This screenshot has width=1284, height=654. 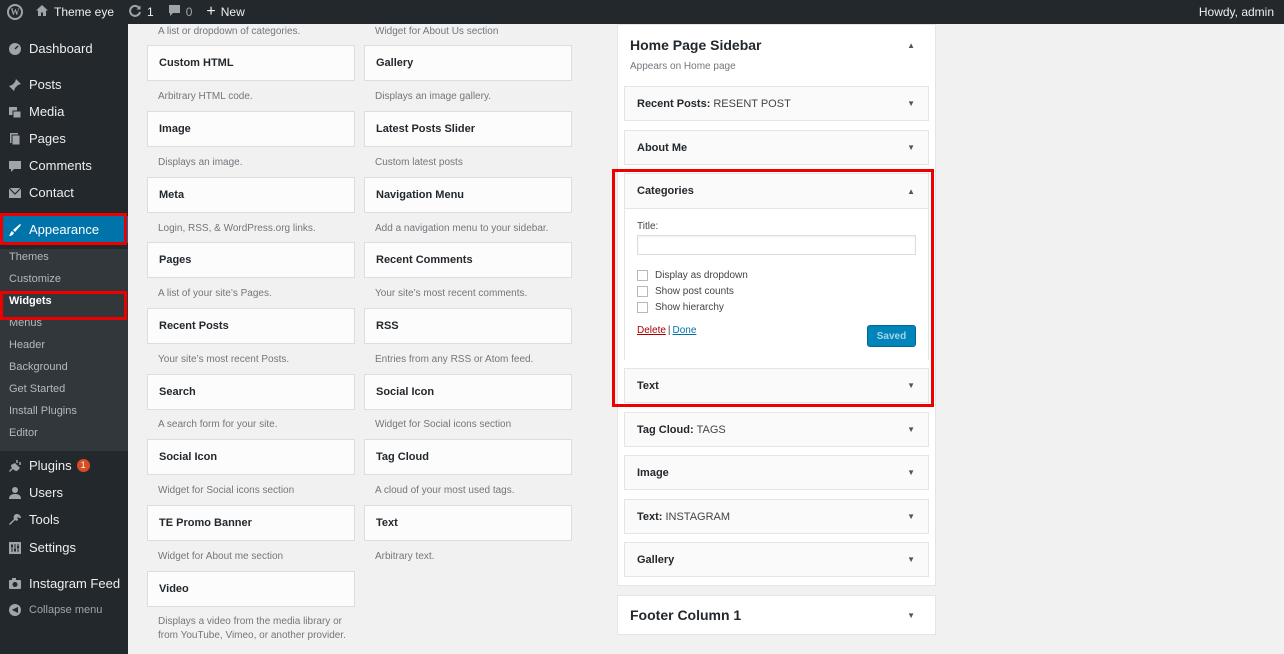 I want to click on submenu-themes: Themes, so click(x=29, y=257).